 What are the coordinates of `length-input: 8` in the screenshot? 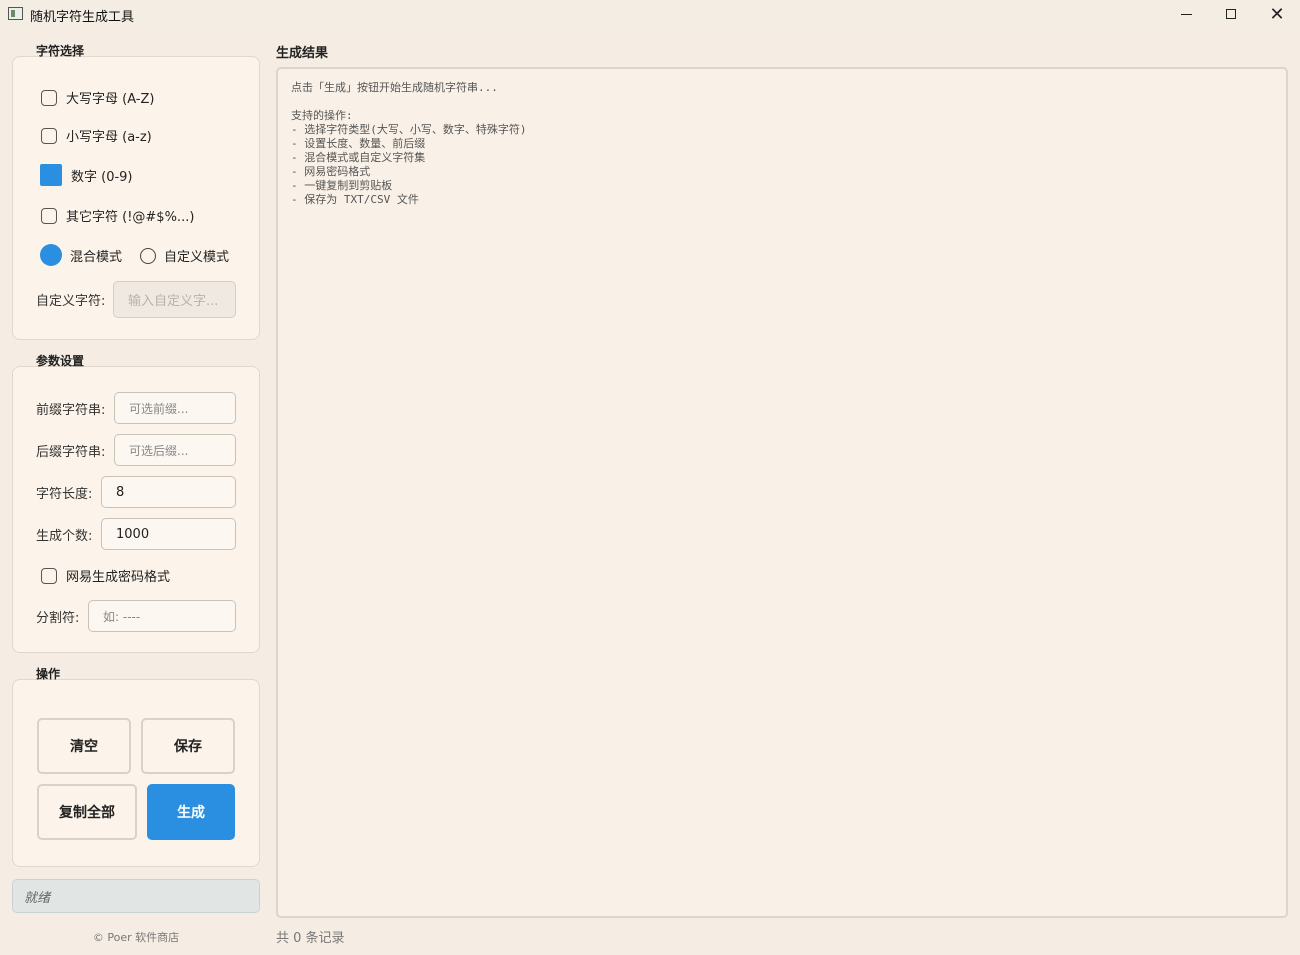 It's located at (168, 492).